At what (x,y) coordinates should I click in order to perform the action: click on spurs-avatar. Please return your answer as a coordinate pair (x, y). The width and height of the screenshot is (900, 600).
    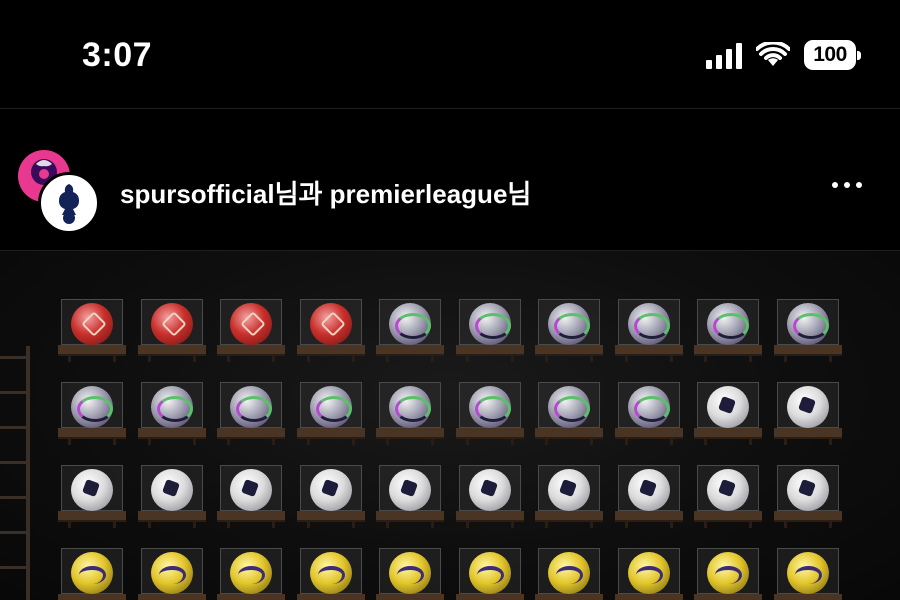
    Looking at the image, I should click on (69, 203).